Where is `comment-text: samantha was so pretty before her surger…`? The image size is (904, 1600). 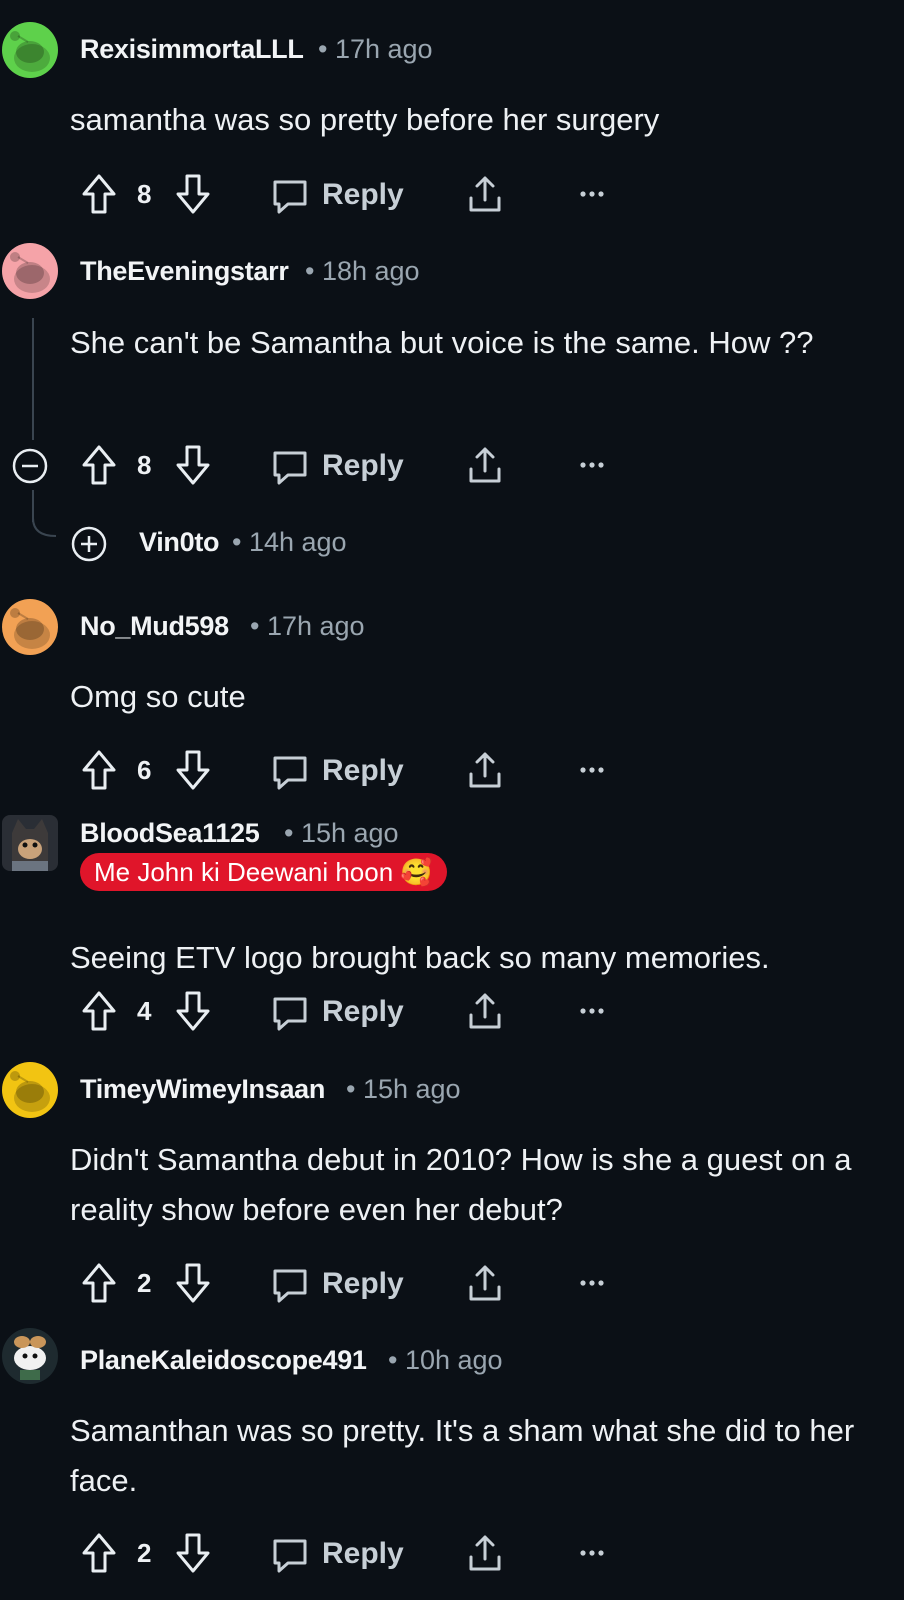 comment-text: samantha was so pretty before her surger… is located at coordinates (365, 119).